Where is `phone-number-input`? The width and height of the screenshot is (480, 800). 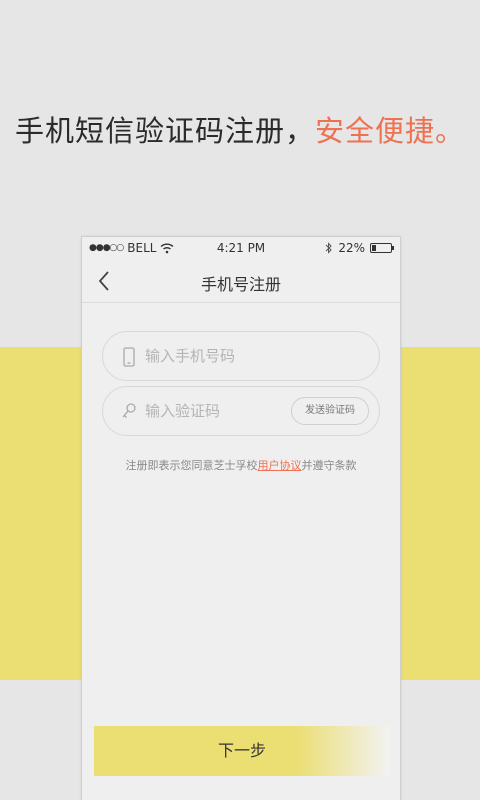
phone-number-input is located at coordinates (235, 356).